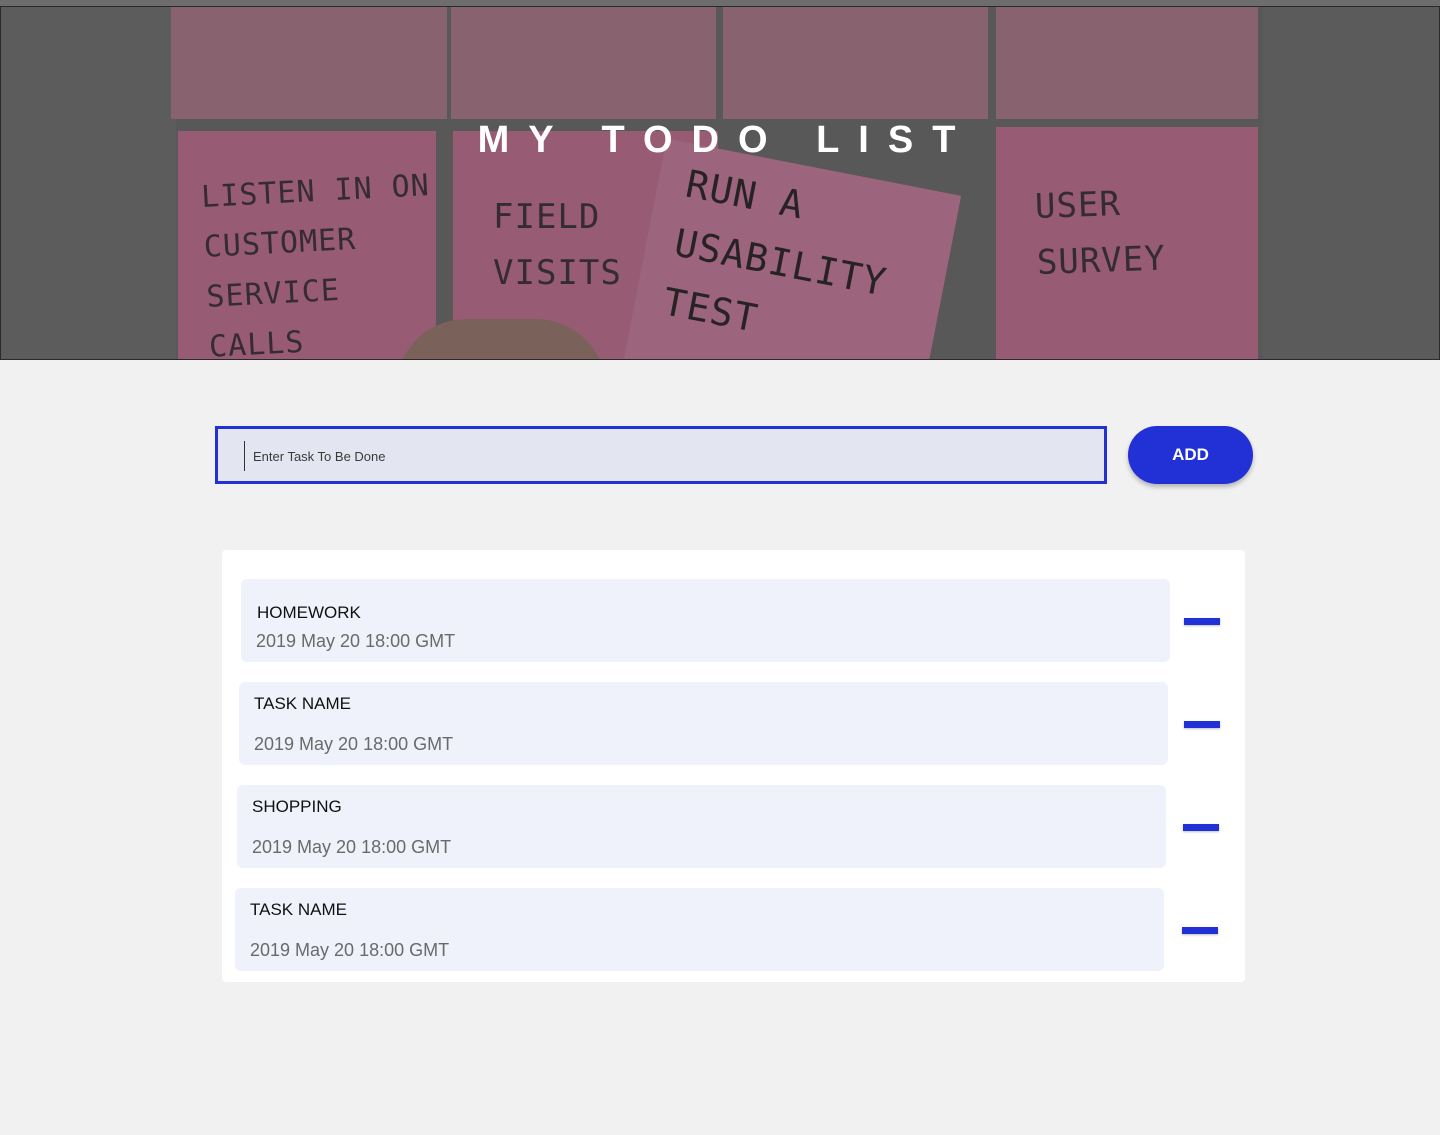 The image size is (1440, 1135). What do you see at coordinates (705, 620) in the screenshot?
I see `task-item: HOMEWORK 2019 May 20 18:00 GMT` at bounding box center [705, 620].